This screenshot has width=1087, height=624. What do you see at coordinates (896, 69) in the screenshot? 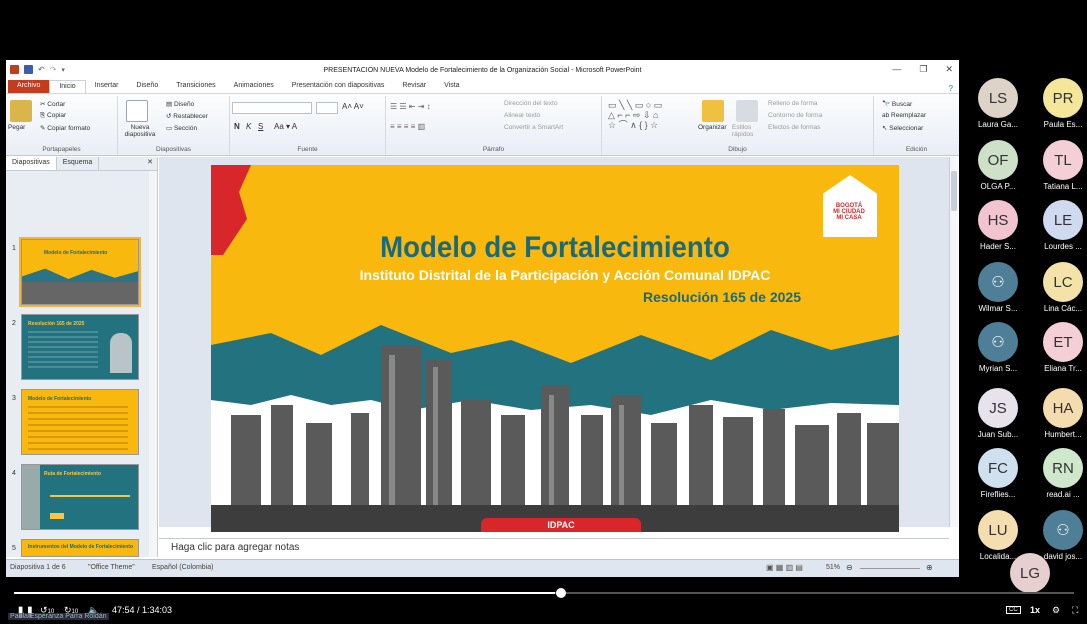
I see `minimize-icon: —` at bounding box center [896, 69].